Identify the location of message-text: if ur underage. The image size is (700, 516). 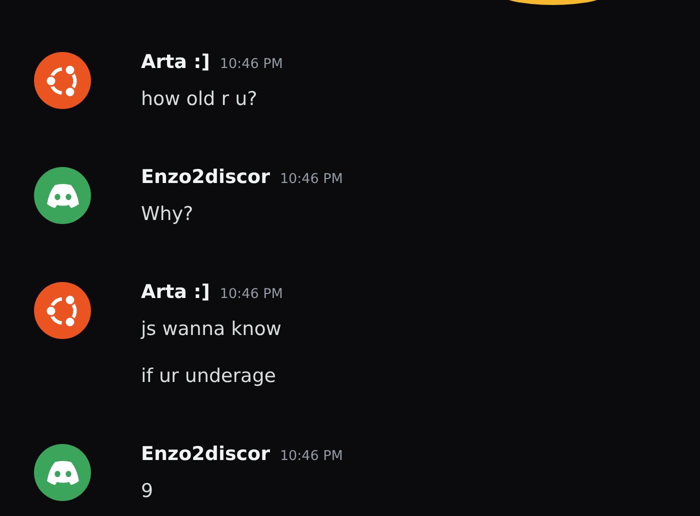
(209, 376).